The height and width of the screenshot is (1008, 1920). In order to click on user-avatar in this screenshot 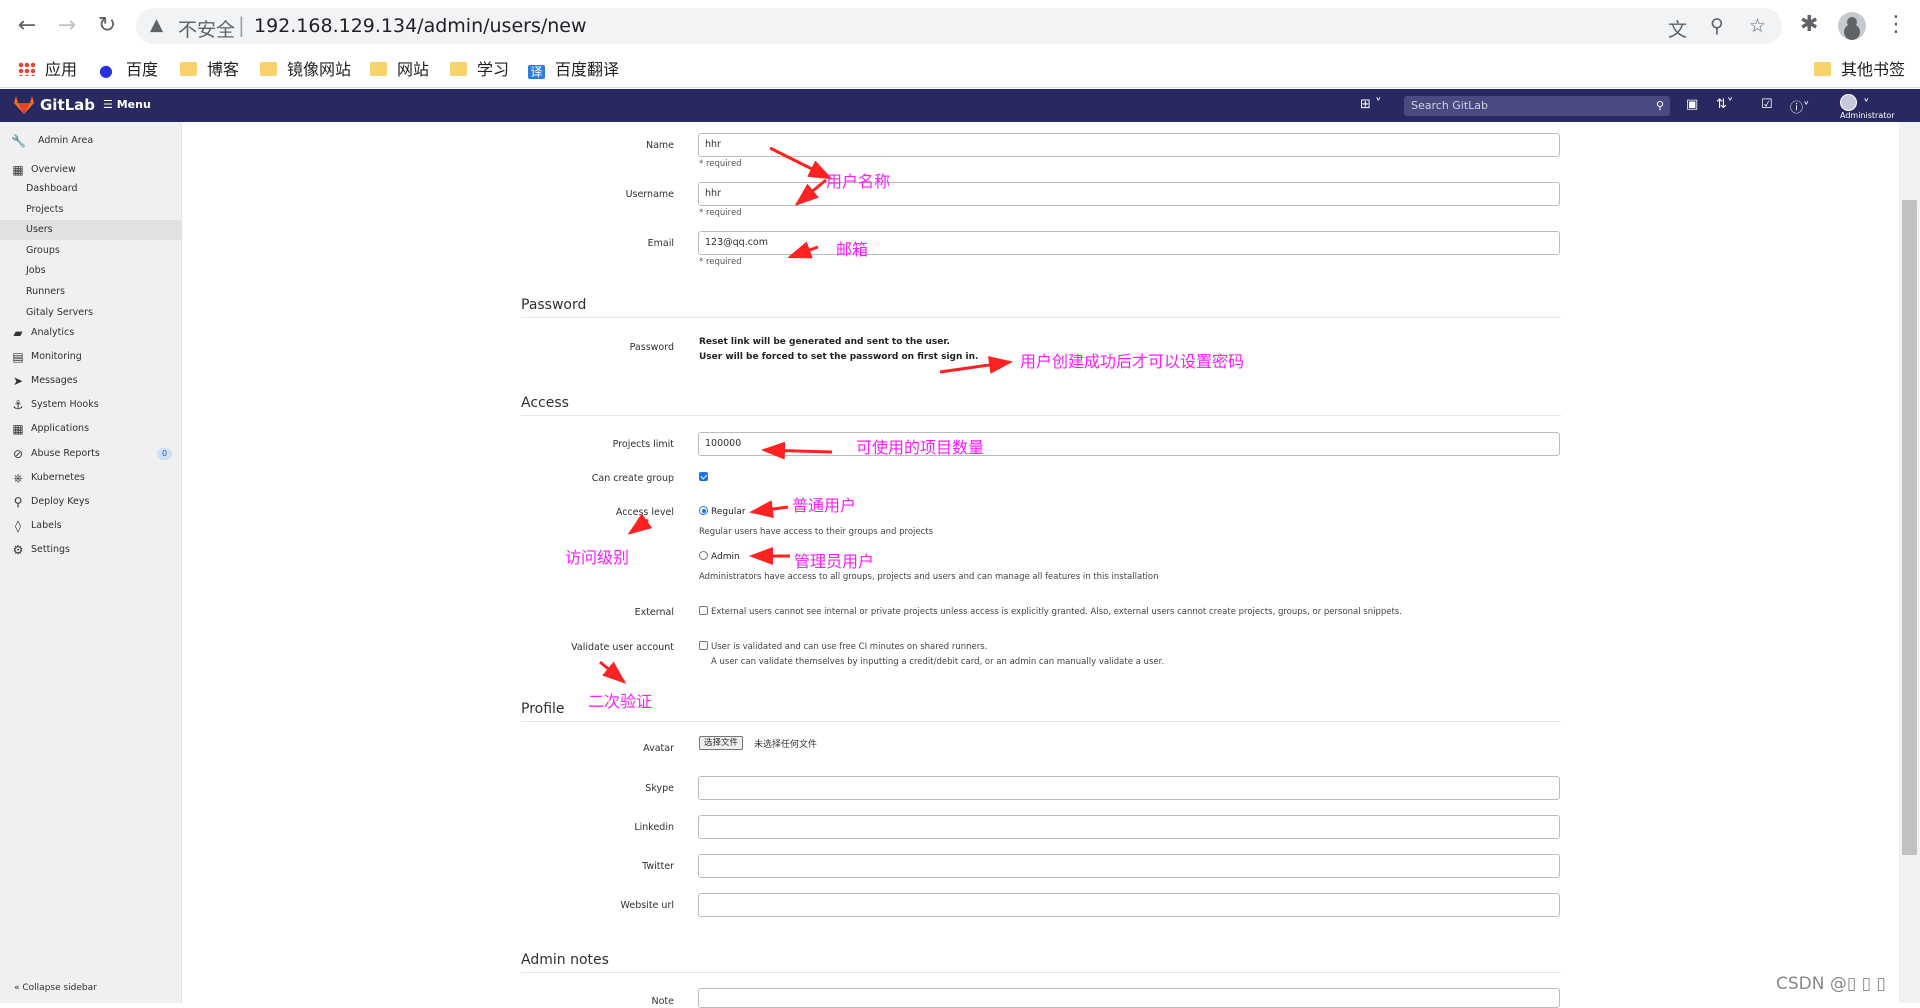, I will do `click(1848, 102)`.